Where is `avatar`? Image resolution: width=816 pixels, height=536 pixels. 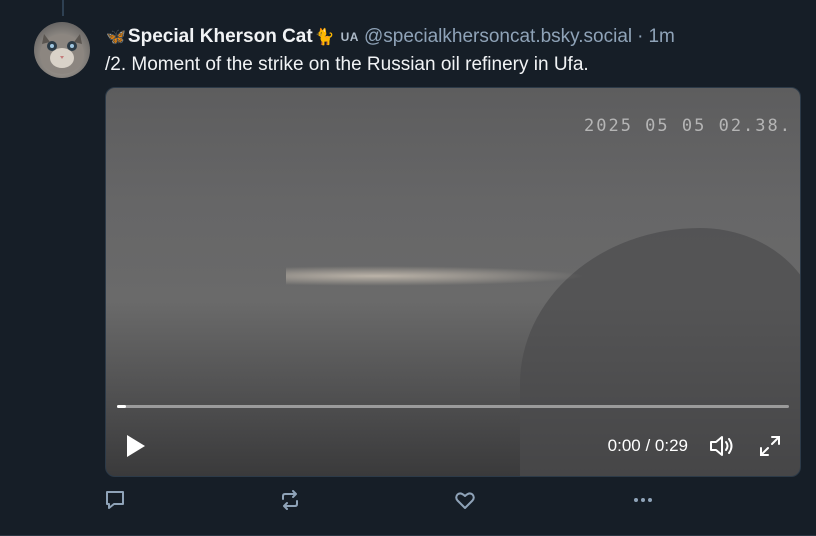
avatar is located at coordinates (62, 50).